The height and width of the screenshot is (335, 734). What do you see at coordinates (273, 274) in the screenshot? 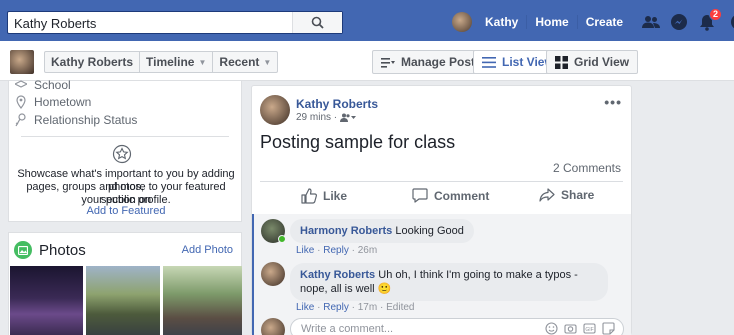
I see `commenter-avatar` at bounding box center [273, 274].